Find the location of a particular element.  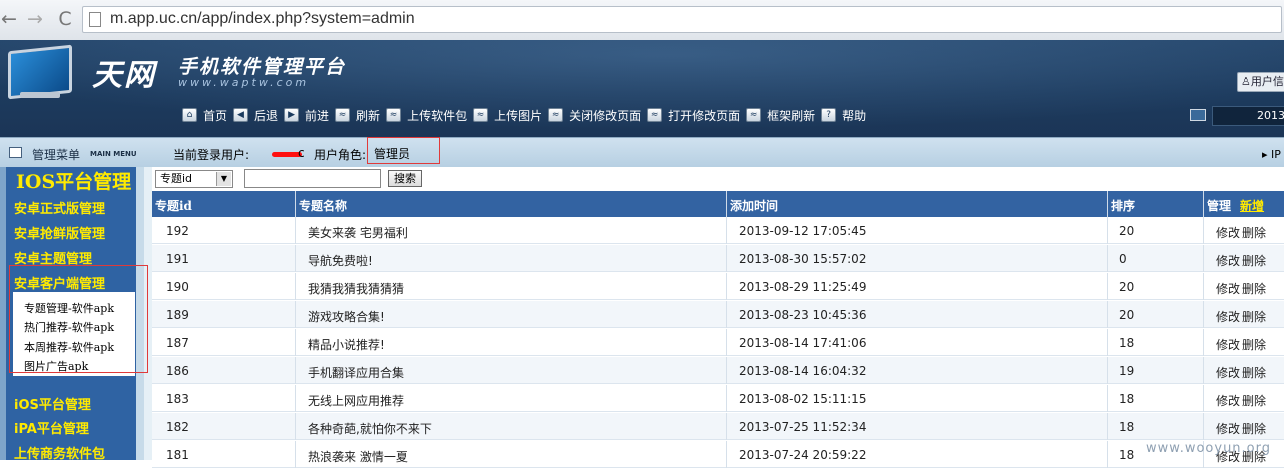

cell-name: 游戏攻略合集! is located at coordinates (346, 317).